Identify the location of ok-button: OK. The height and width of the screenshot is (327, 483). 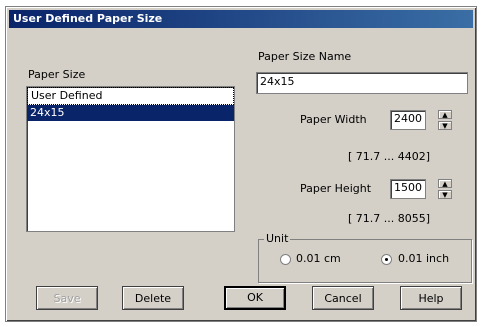
(255, 298).